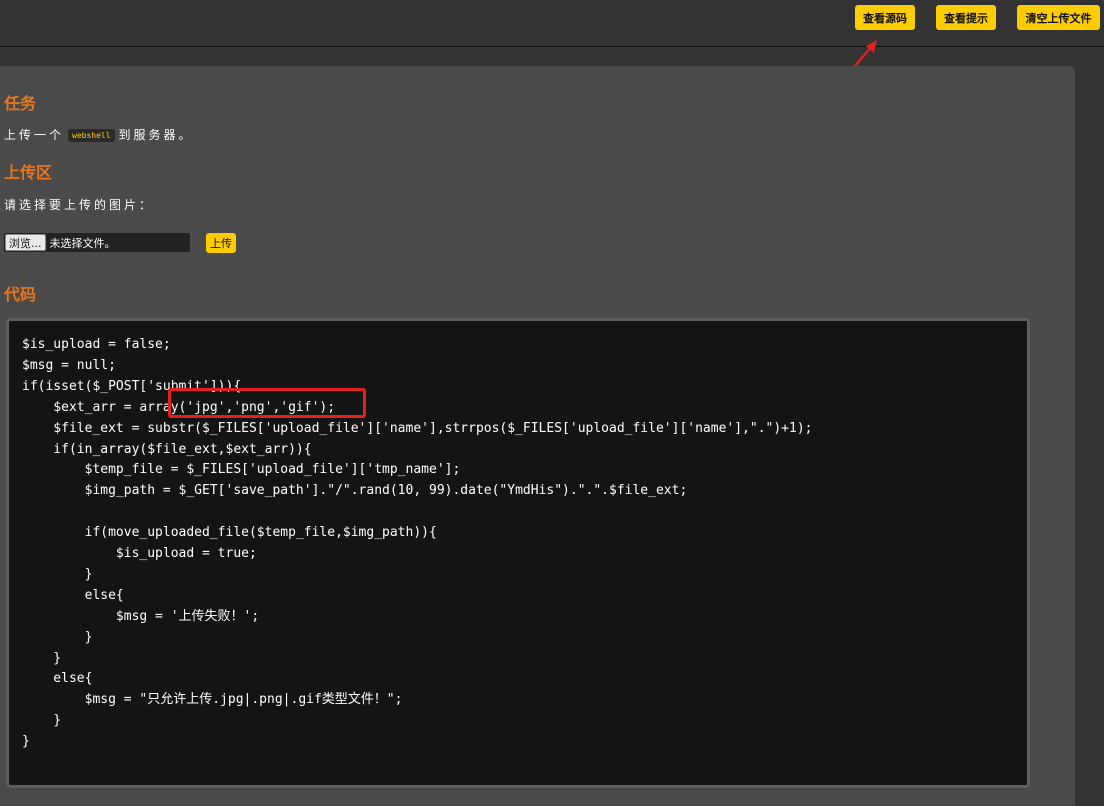 This screenshot has width=1104, height=806. Describe the element at coordinates (966, 17) in the screenshot. I see `view-hint-button: 查看提示` at that location.